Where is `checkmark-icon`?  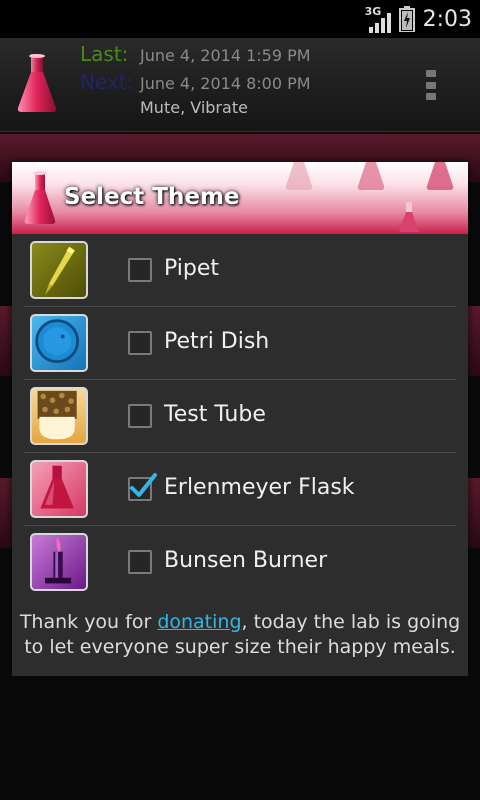 checkmark-icon is located at coordinates (143, 485).